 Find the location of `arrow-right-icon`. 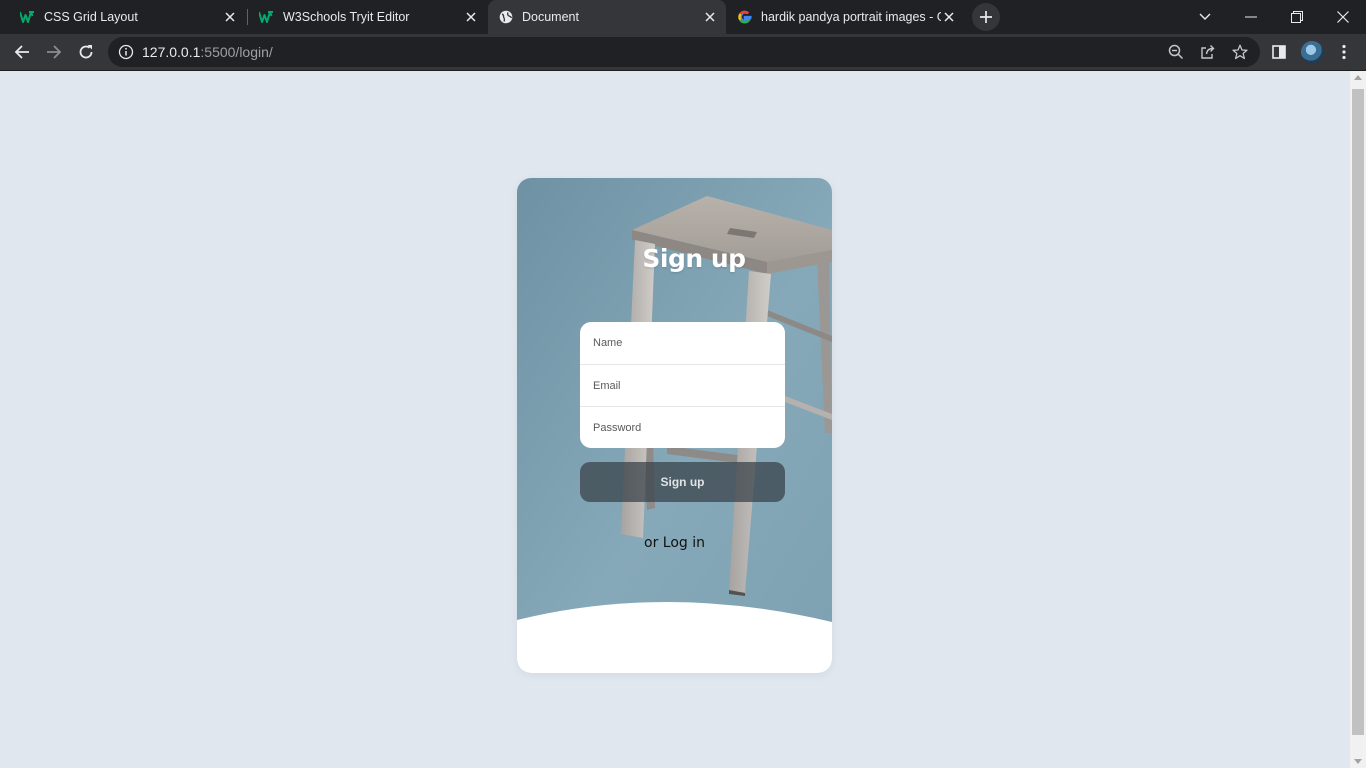

arrow-right-icon is located at coordinates (54, 52).